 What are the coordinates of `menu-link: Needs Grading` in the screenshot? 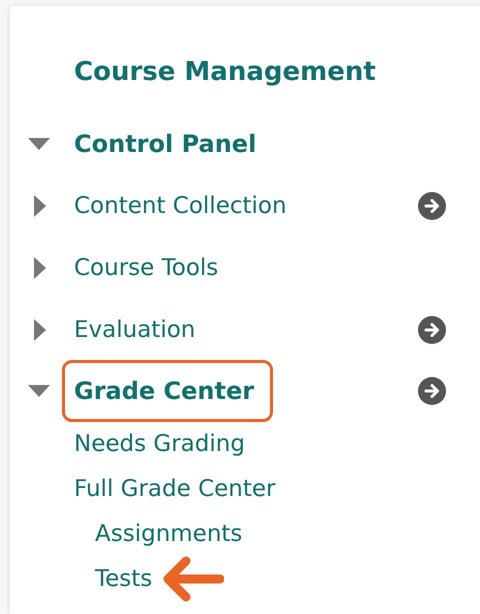 It's located at (159, 443).